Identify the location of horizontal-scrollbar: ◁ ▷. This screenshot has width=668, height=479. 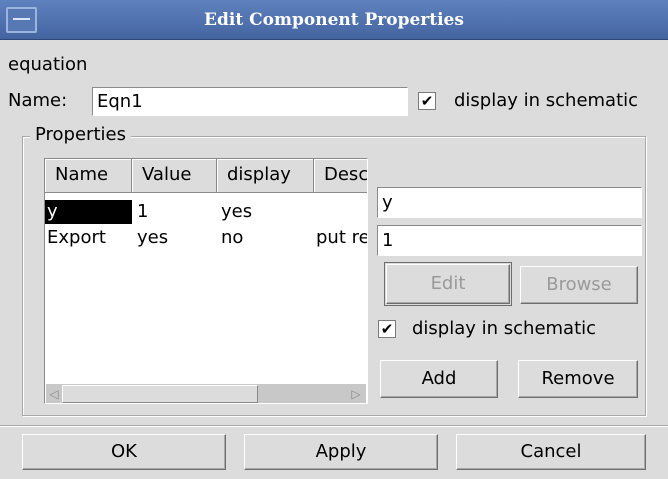
(206, 393).